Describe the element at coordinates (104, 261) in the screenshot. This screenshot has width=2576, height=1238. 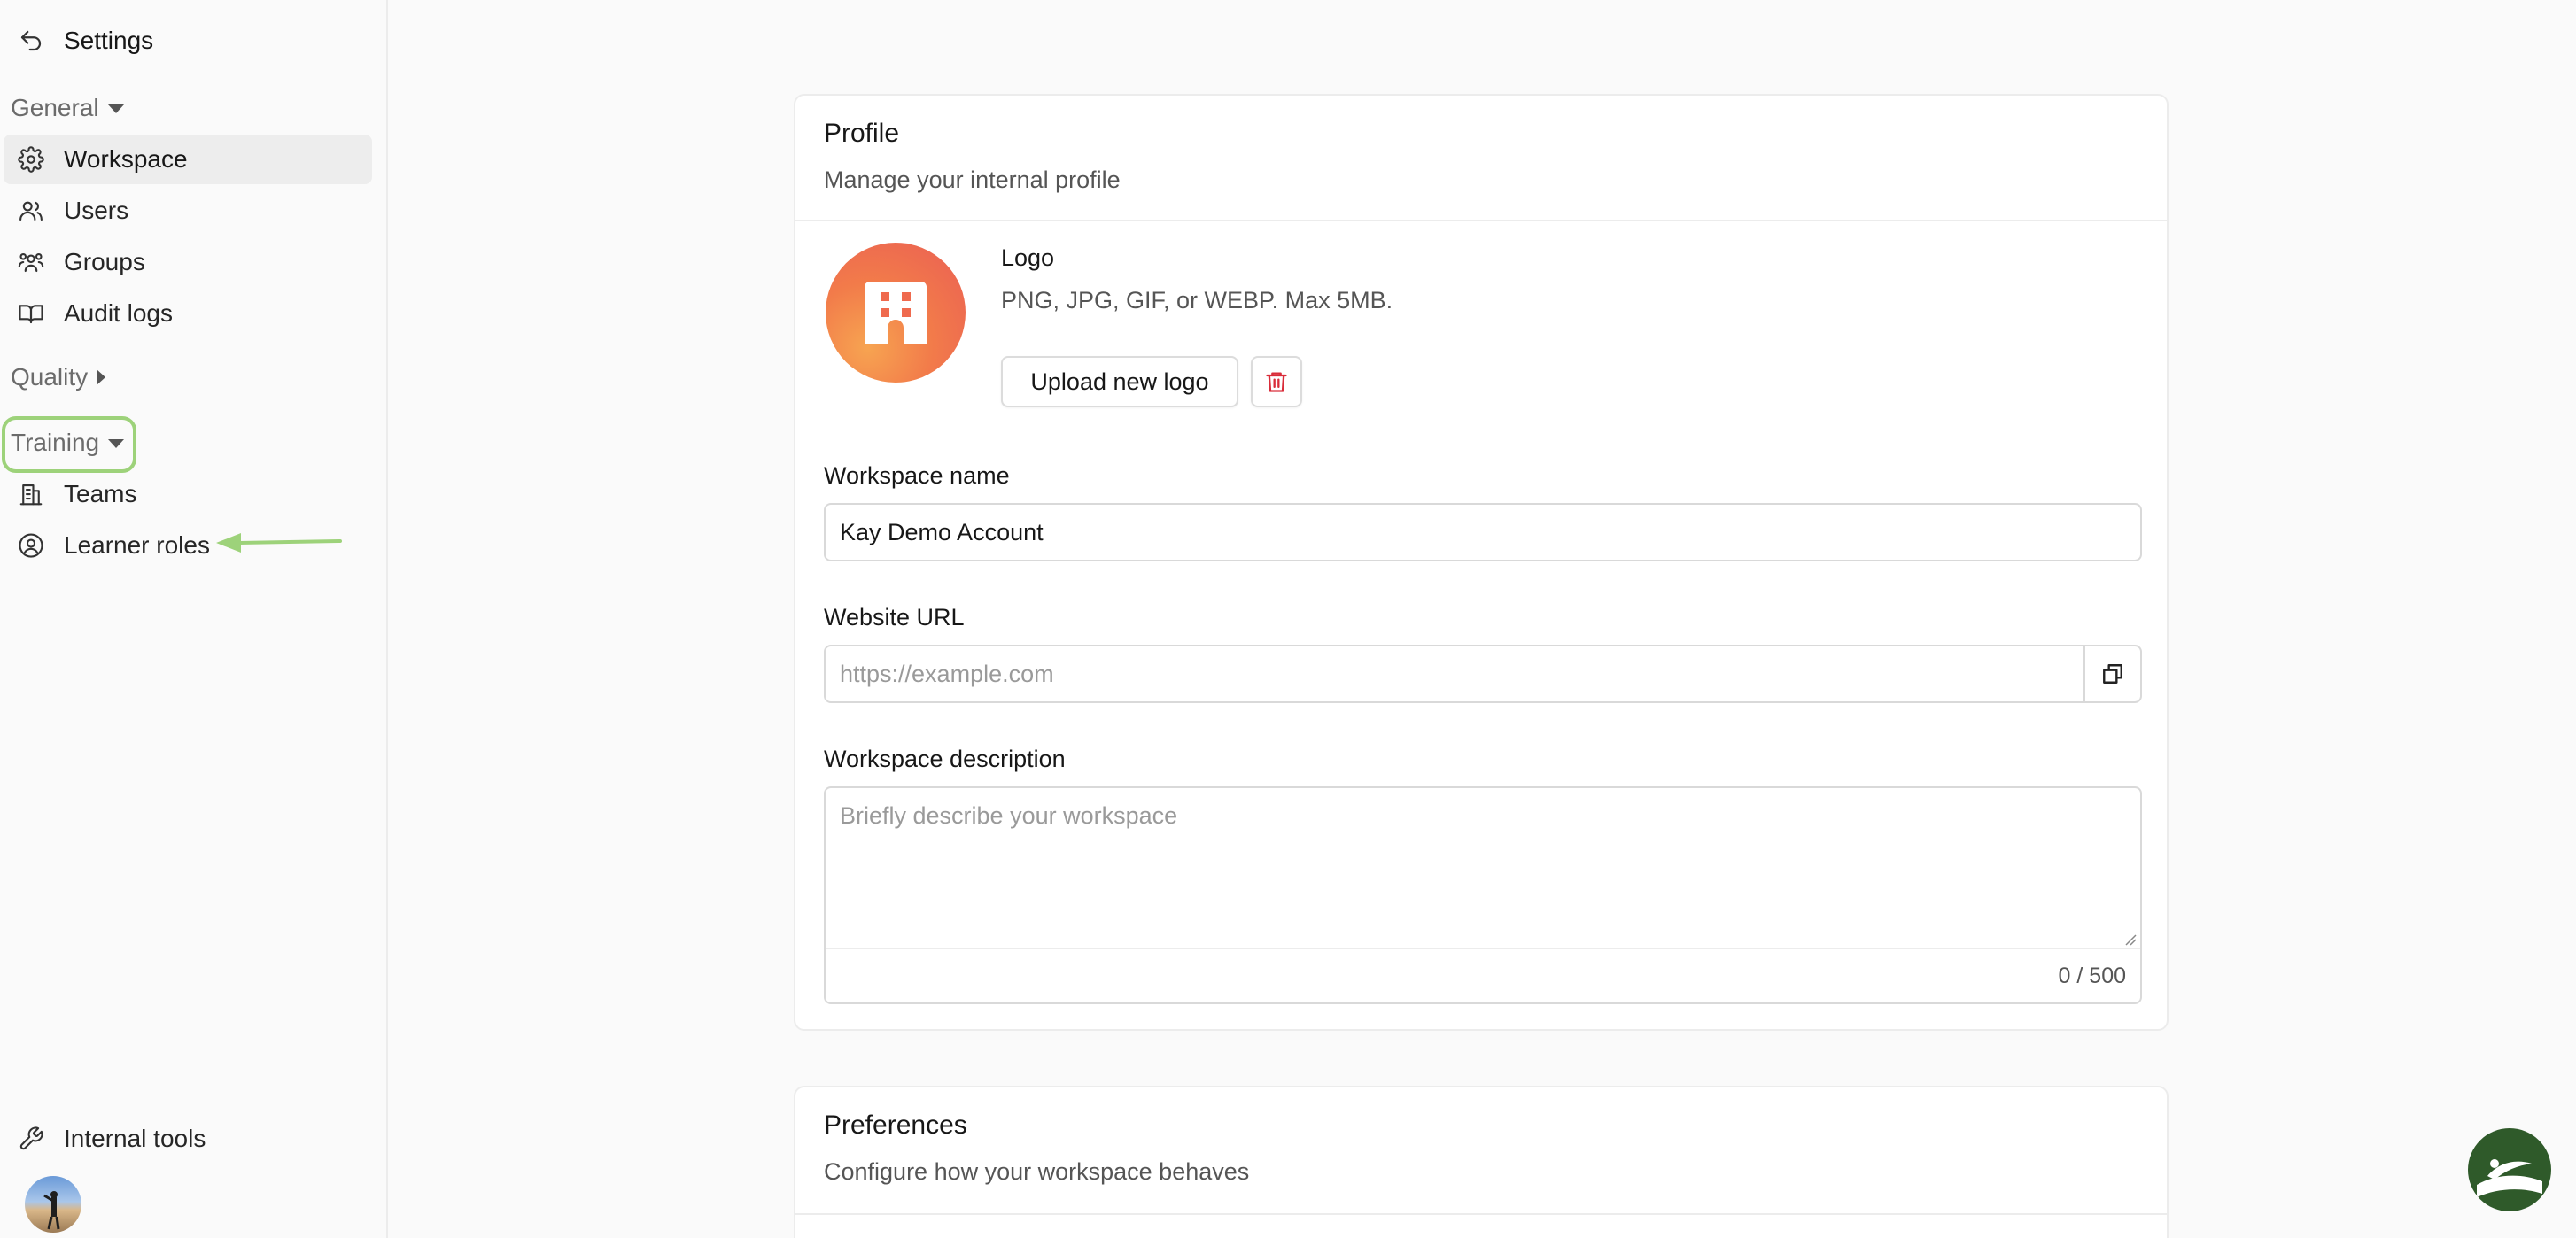
I see `sidebar-item-label: Groups` at that location.